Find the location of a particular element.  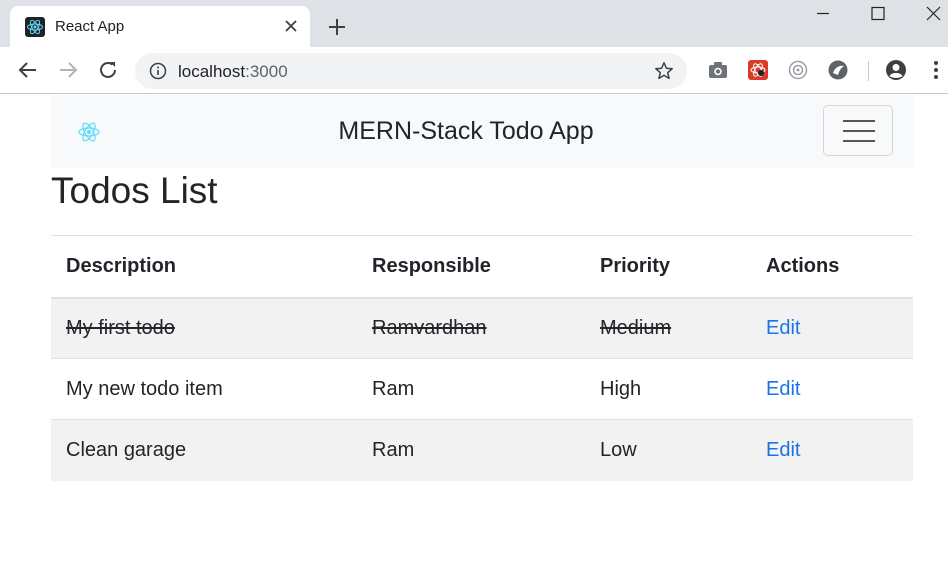

maximize-icon is located at coordinates (878, 15).